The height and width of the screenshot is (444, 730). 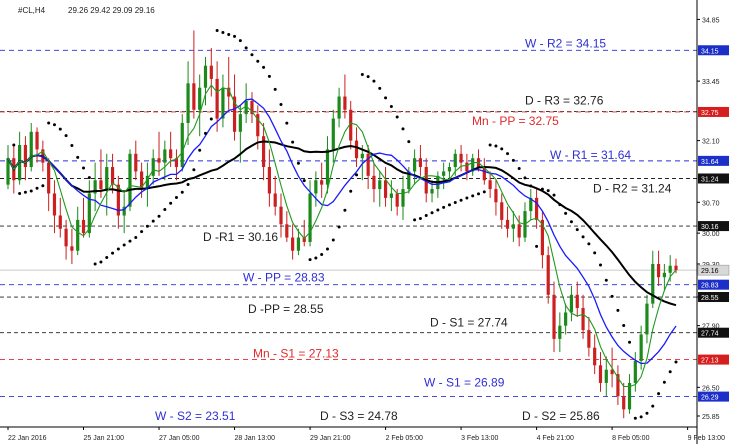 What do you see at coordinates (706, 438) in the screenshot?
I see `time-tick-label: 9 Feb 13:00` at bounding box center [706, 438].